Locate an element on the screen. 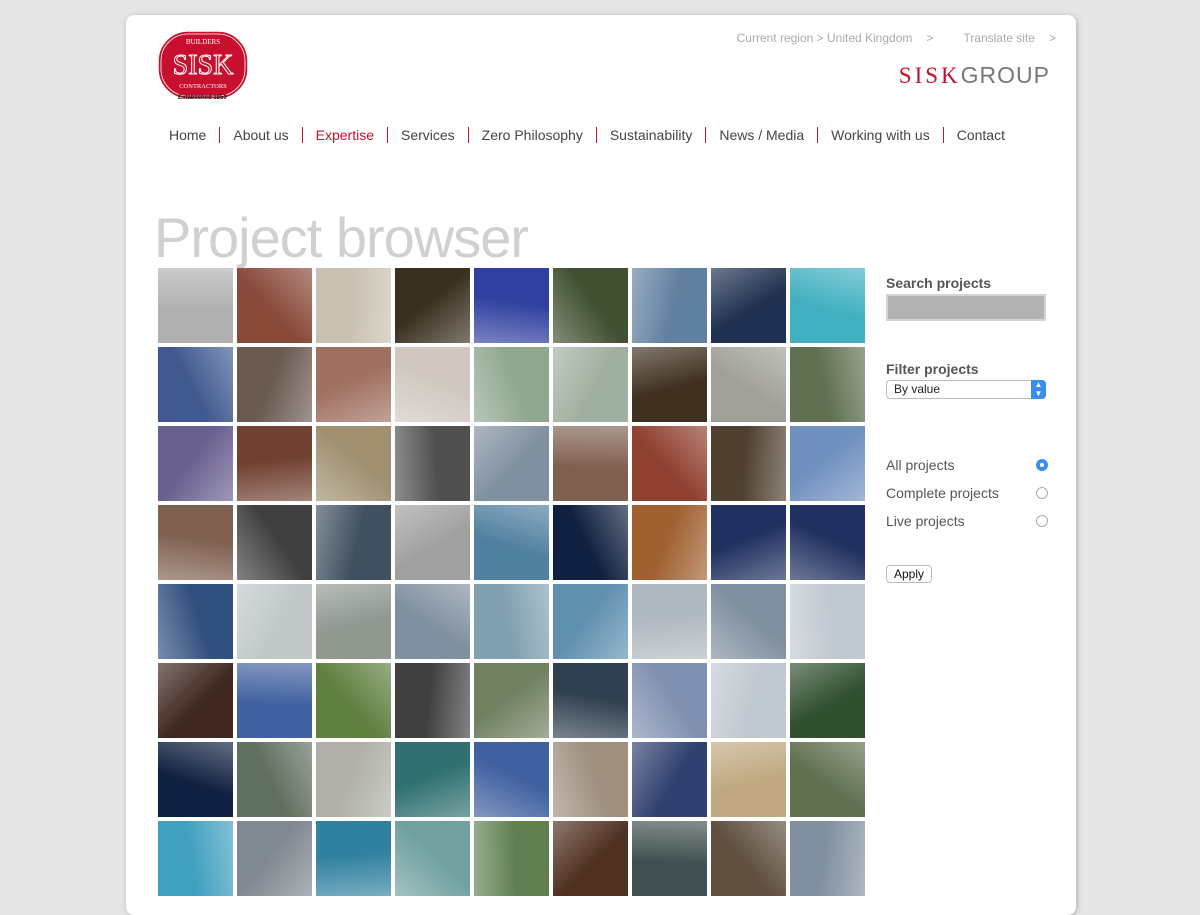 The height and width of the screenshot is (915, 1200). radio-complete-projects: Complete projects is located at coordinates (967, 493).